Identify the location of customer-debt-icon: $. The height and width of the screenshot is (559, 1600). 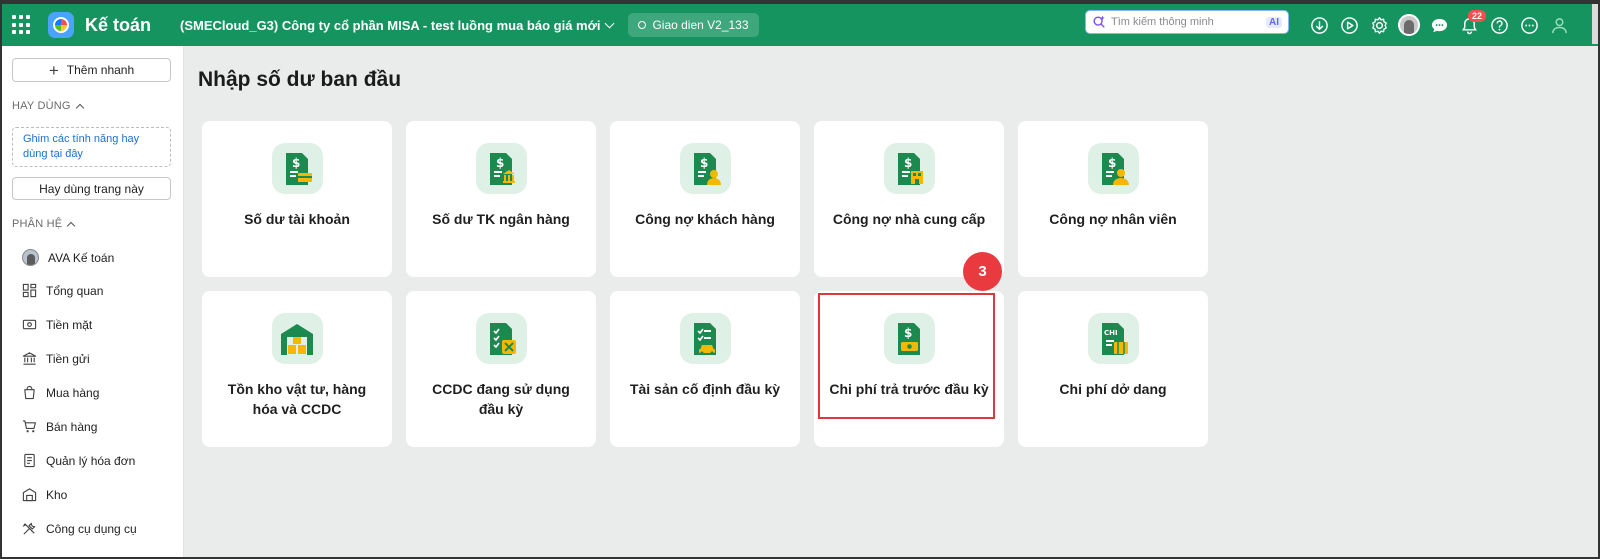
(707, 168).